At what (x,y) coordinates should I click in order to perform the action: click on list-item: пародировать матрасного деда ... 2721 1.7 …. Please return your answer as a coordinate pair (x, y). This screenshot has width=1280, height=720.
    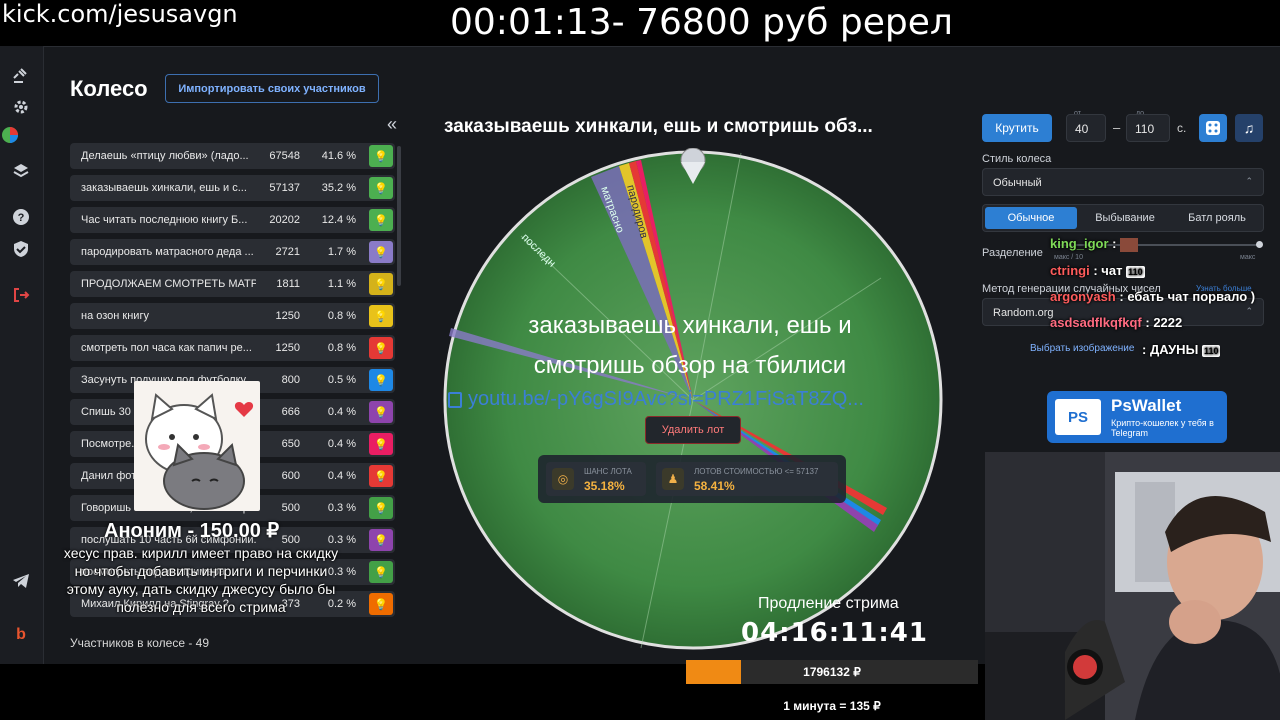
    Looking at the image, I should click on (232, 252).